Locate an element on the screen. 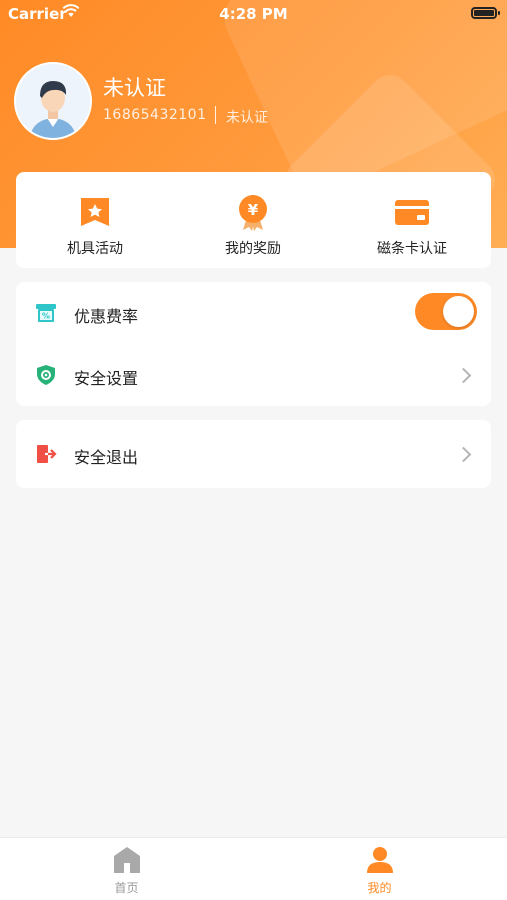 Image resolution: width=507 pixels, height=900 pixels. avatar is located at coordinates (53, 101).